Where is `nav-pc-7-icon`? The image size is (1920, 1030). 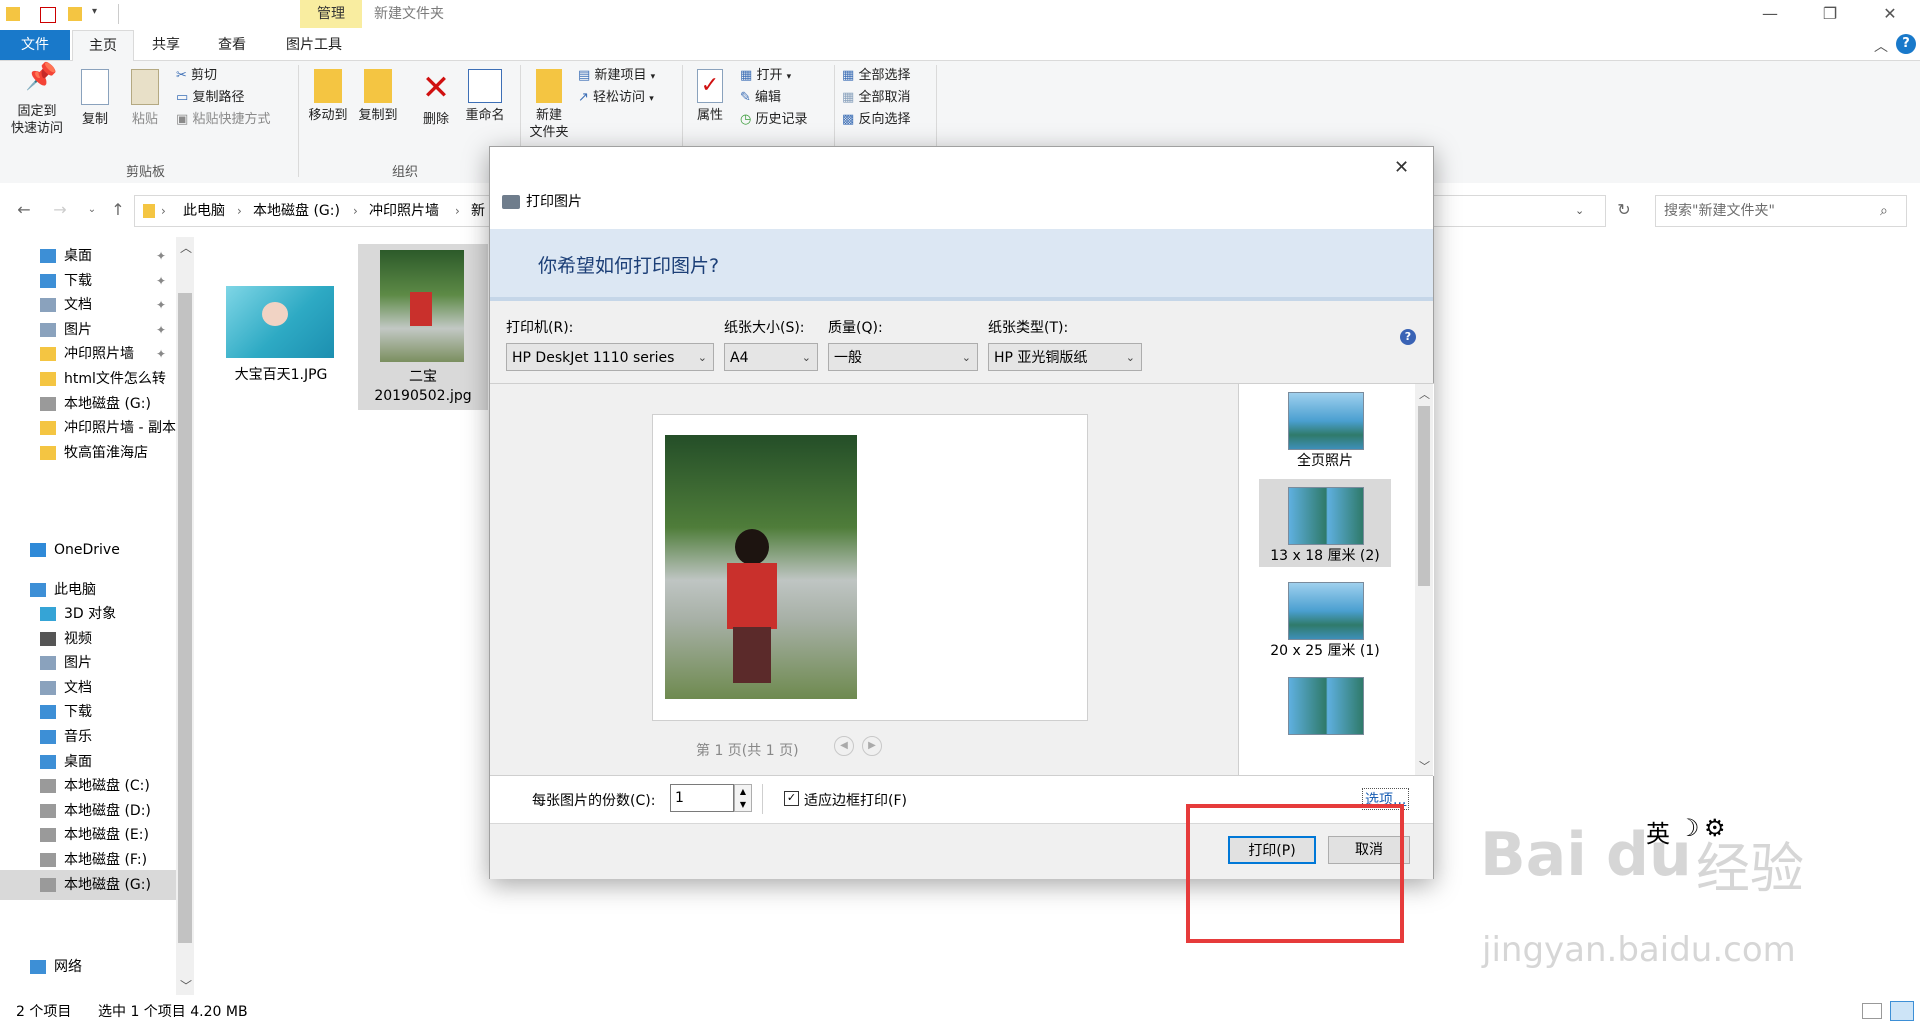 nav-pc-7-icon is located at coordinates (48, 786).